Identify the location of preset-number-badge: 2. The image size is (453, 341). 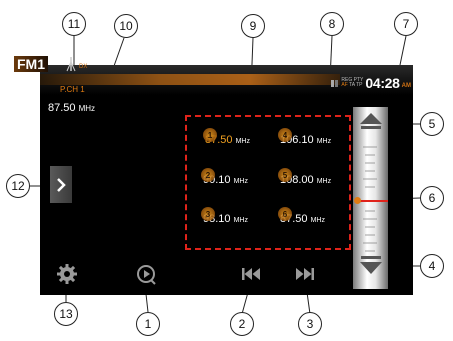
(208, 175).